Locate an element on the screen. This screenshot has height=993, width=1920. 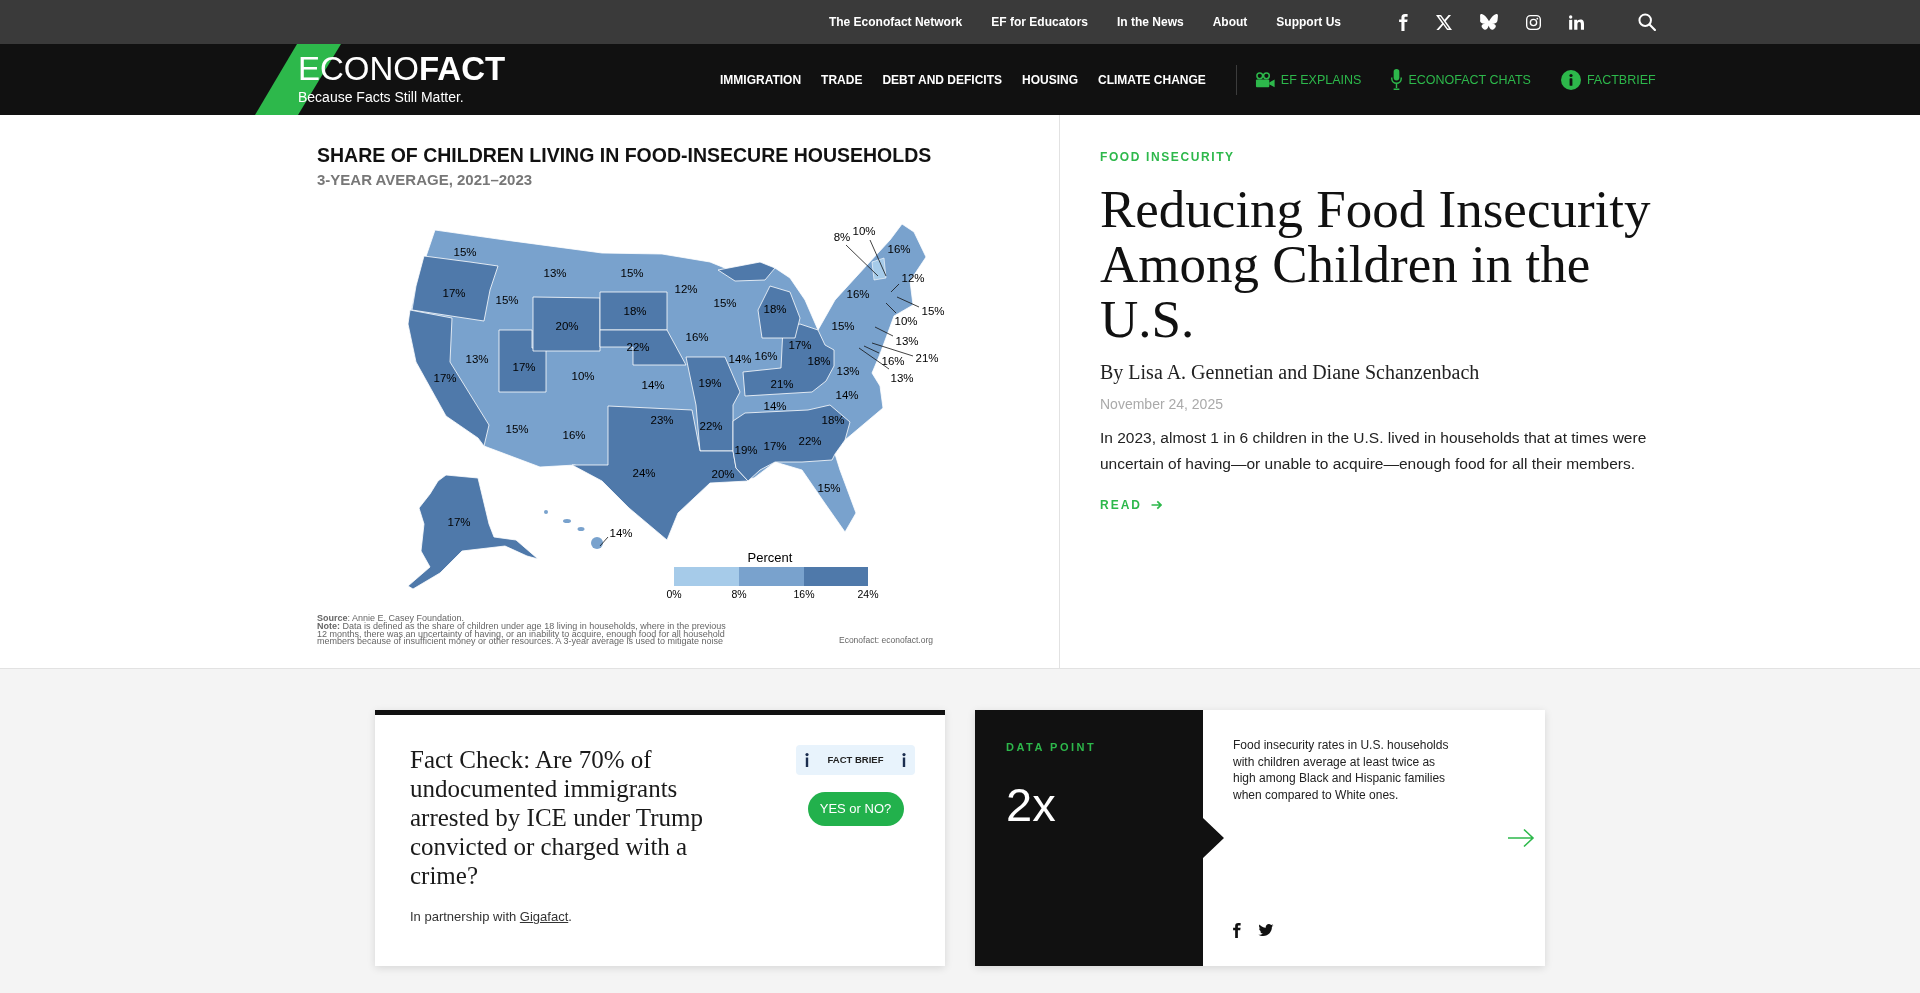
chart-note: Note: Data is defined as the share of children under age 18 living in households, where in the previous 12 months, there was an uncertainty of having, or an inability to acquire, enough food for all household members because of insufficient money or other resources. A 3-year average is used to mitigate noise is located at coordinates (522, 634).